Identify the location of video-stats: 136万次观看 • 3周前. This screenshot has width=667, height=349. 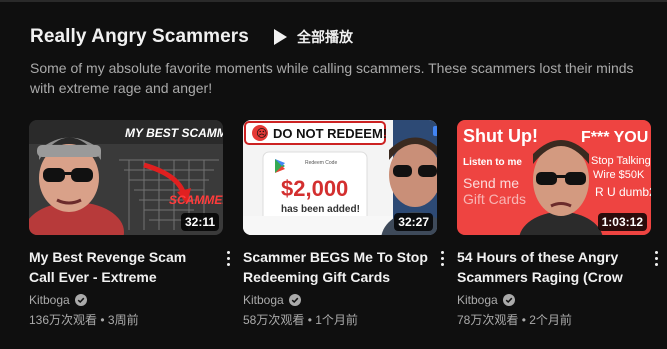
(129, 319).